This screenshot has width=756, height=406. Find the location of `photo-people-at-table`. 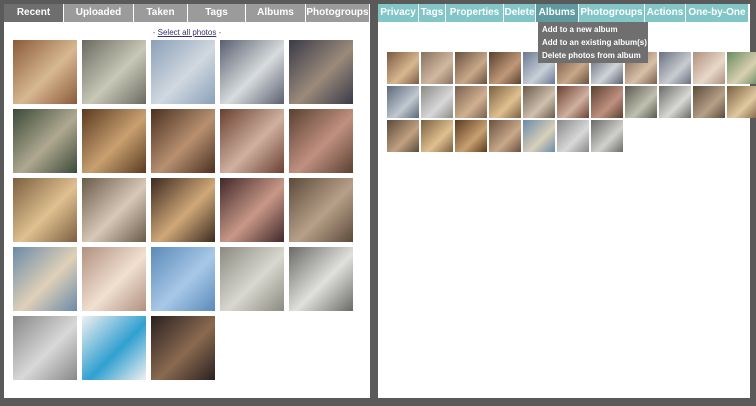

photo-people-at-table is located at coordinates (45, 72).